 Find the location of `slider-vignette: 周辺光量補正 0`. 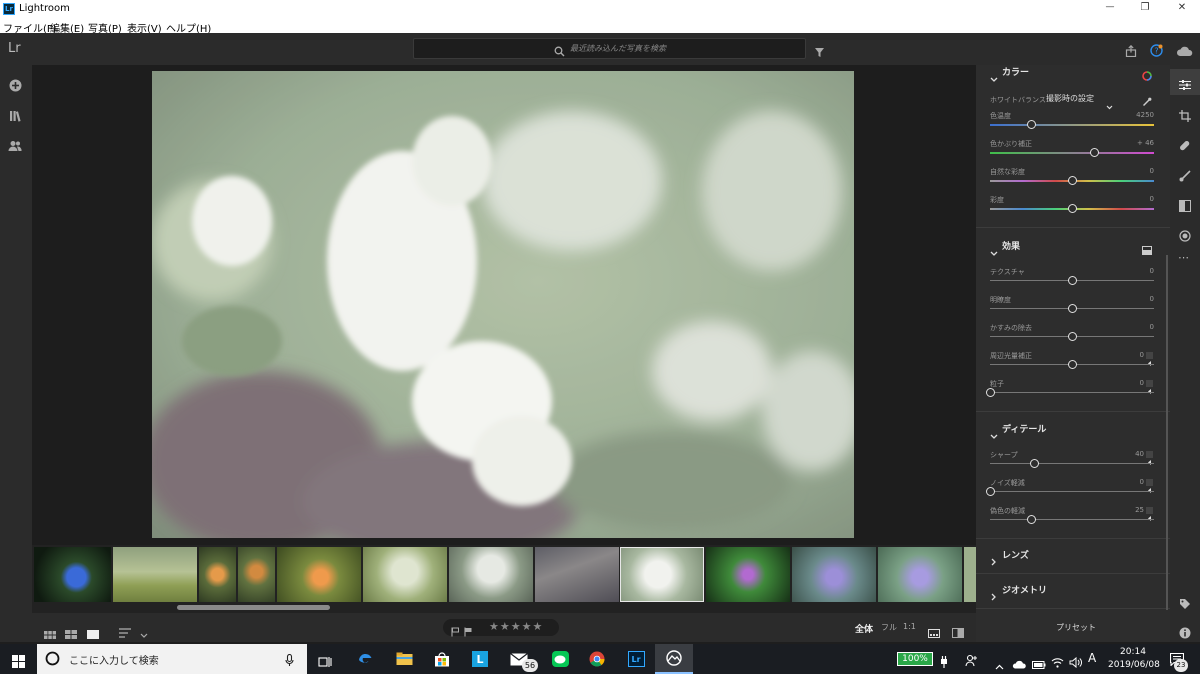

slider-vignette: 周辺光量補正 0 is located at coordinates (1073, 363).